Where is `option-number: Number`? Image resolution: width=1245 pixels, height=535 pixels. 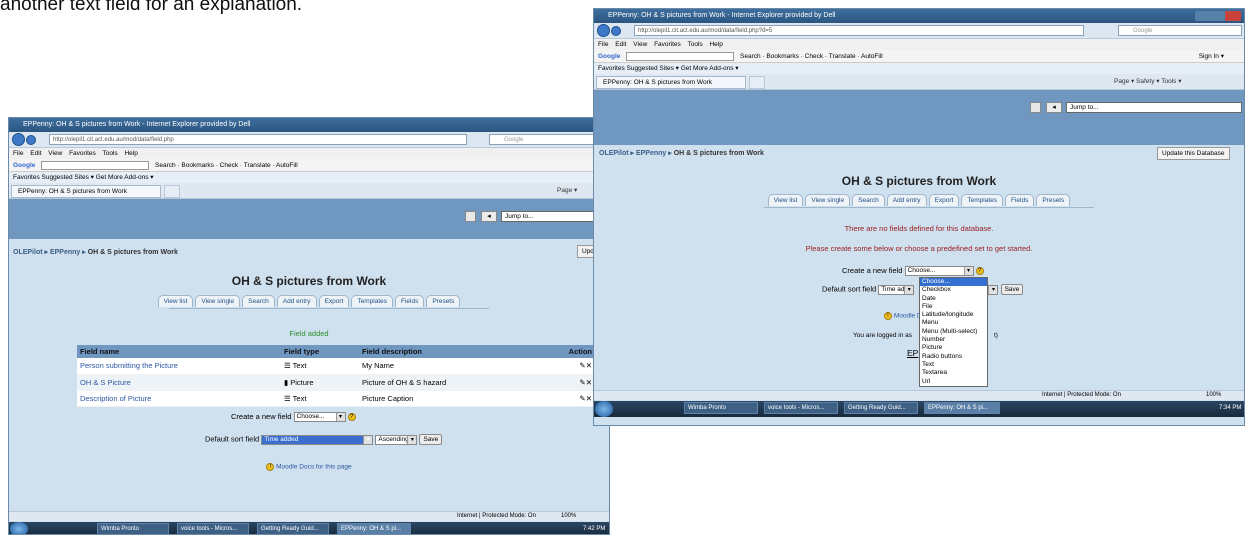
option-number: Number is located at coordinates (953, 340).